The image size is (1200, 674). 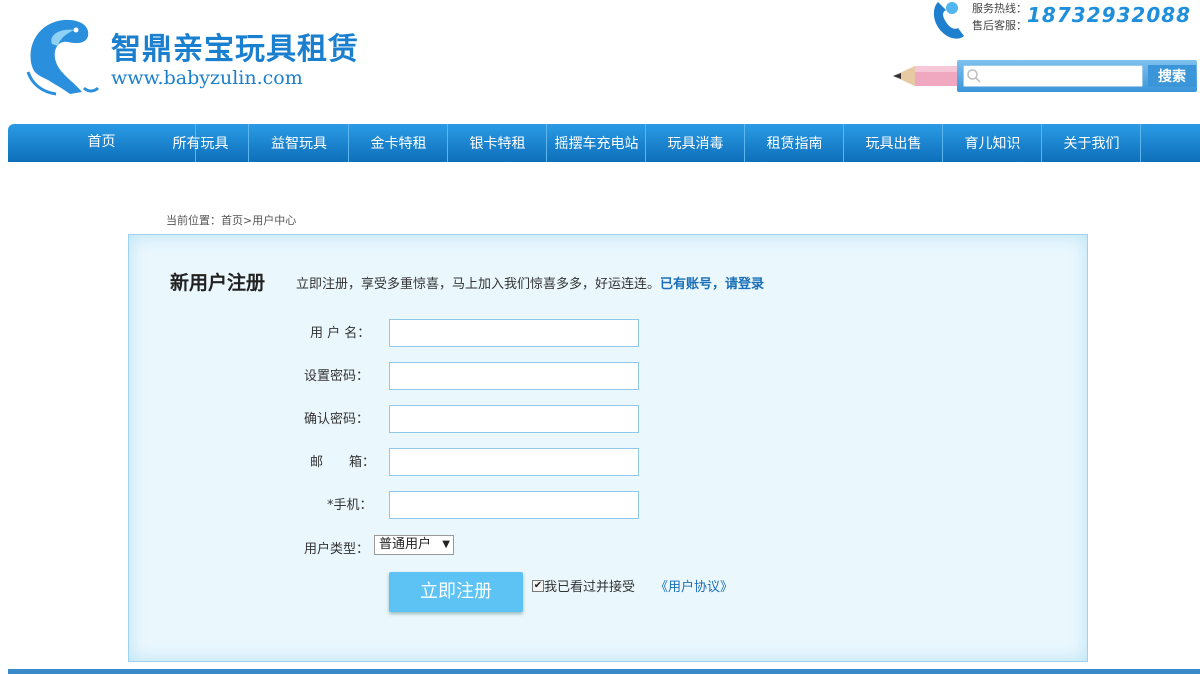 What do you see at coordinates (1109, 15) in the screenshot?
I see `hotline-number: 18732932088` at bounding box center [1109, 15].